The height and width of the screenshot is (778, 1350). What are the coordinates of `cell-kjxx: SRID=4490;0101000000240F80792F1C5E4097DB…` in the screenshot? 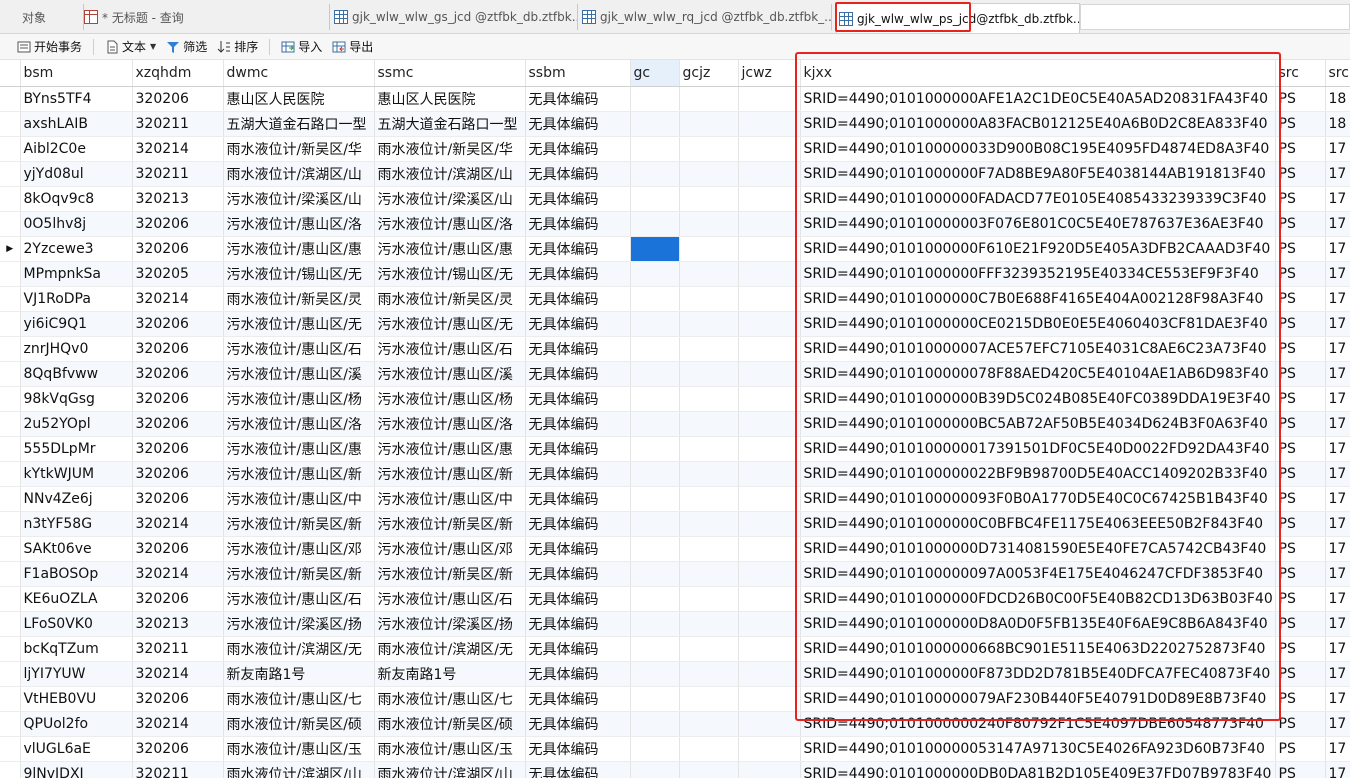 It's located at (1038, 724).